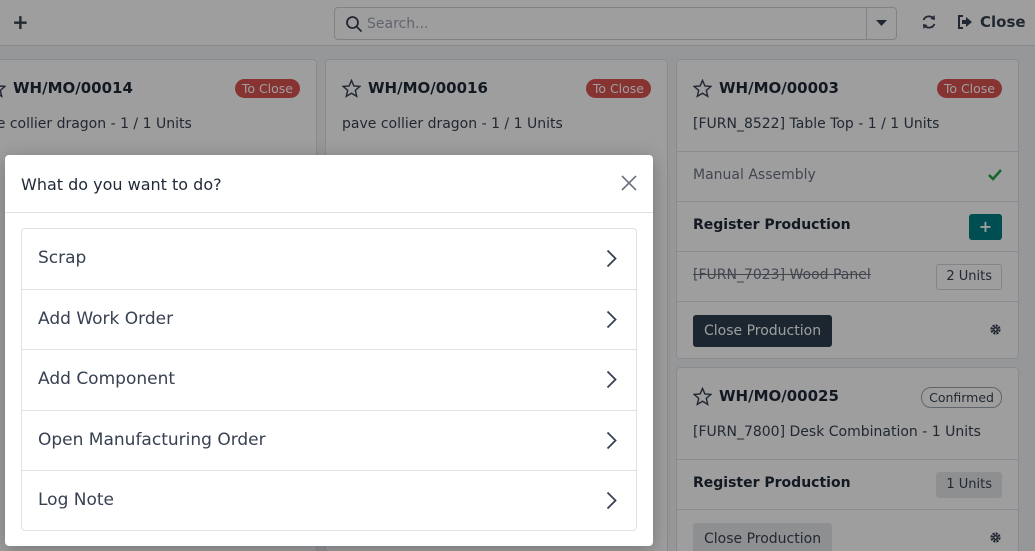 Image resolution: width=1035 pixels, height=551 pixels. What do you see at coordinates (629, 183) in the screenshot?
I see `close-icon` at bounding box center [629, 183].